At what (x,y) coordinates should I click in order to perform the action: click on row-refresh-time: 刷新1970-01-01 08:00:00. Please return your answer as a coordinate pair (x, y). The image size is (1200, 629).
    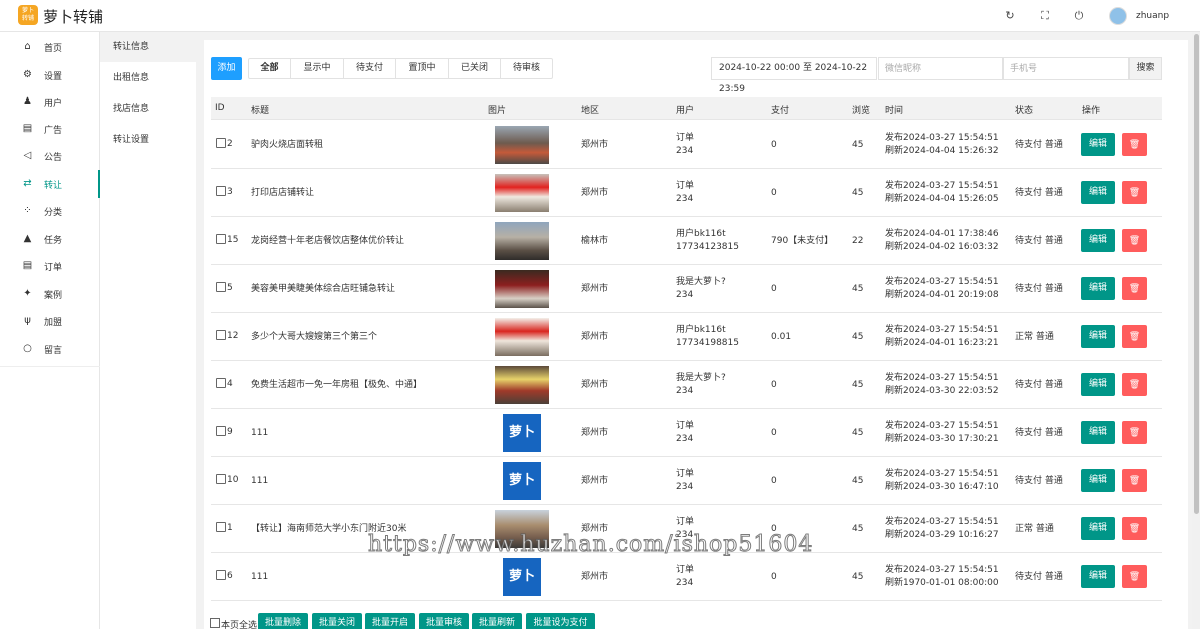
    Looking at the image, I should click on (942, 583).